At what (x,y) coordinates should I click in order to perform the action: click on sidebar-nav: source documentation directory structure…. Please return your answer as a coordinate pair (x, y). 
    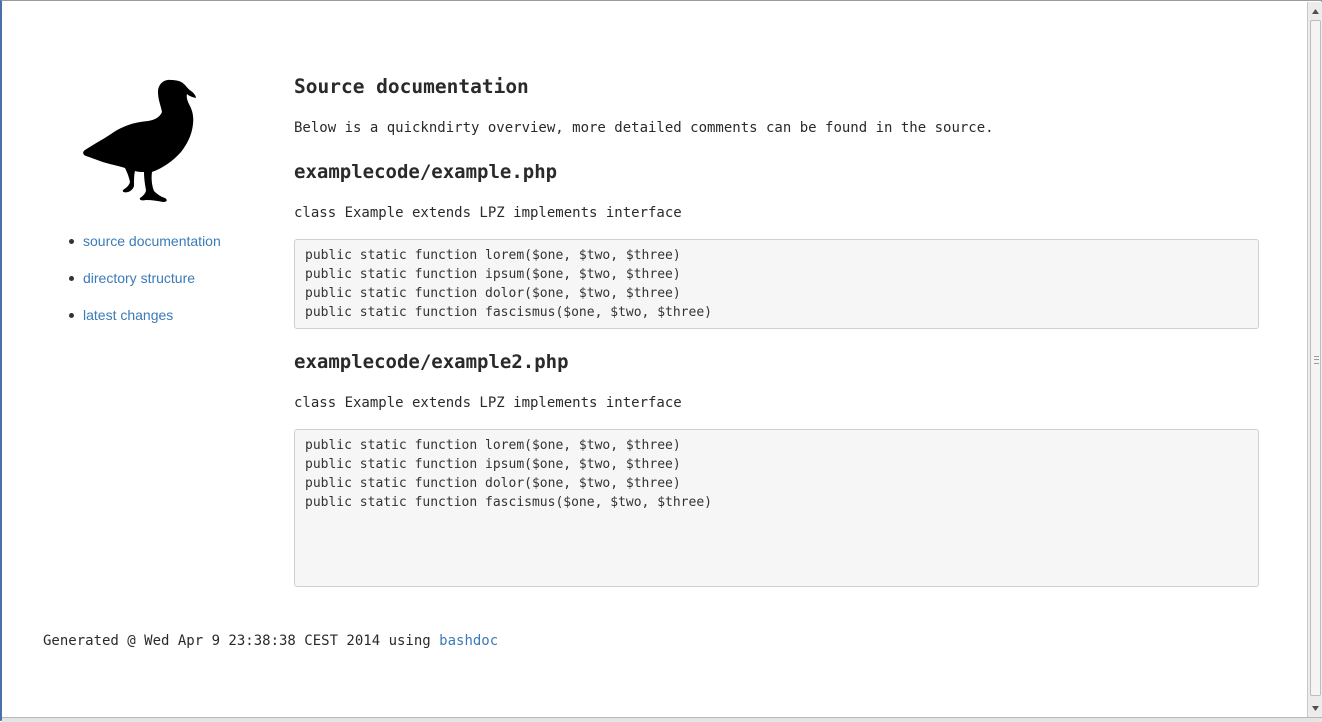
    Looking at the image, I should click on (142, 284).